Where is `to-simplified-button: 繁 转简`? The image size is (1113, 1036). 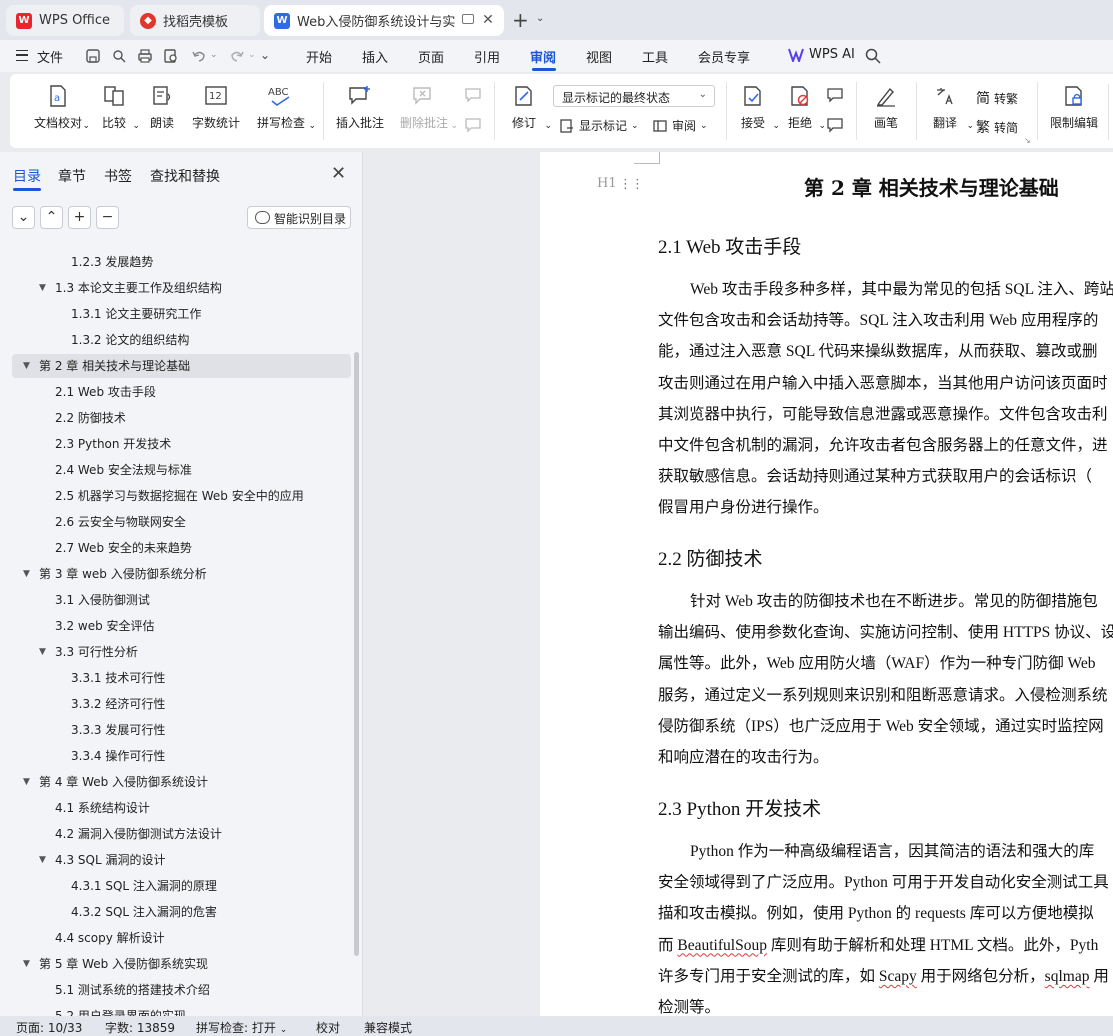 to-simplified-button: 繁 转简 is located at coordinates (997, 127).